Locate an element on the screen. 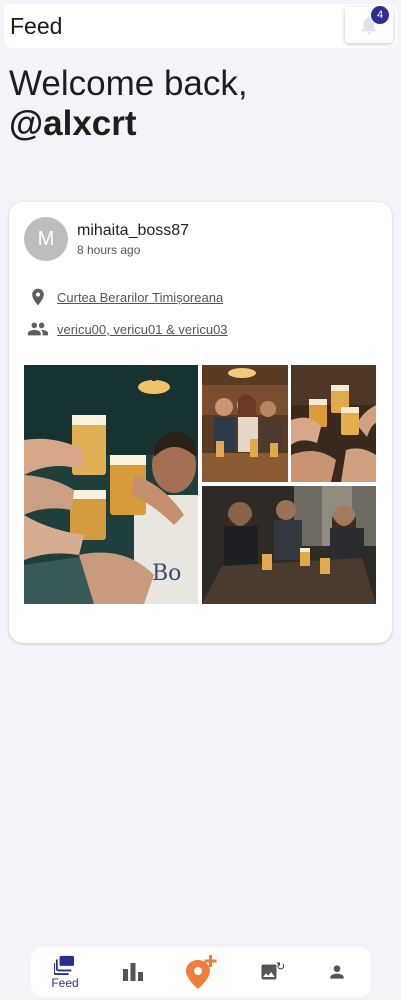  tagged-friends-link: vericu00, vericu01 & vericu03 is located at coordinates (142, 329).